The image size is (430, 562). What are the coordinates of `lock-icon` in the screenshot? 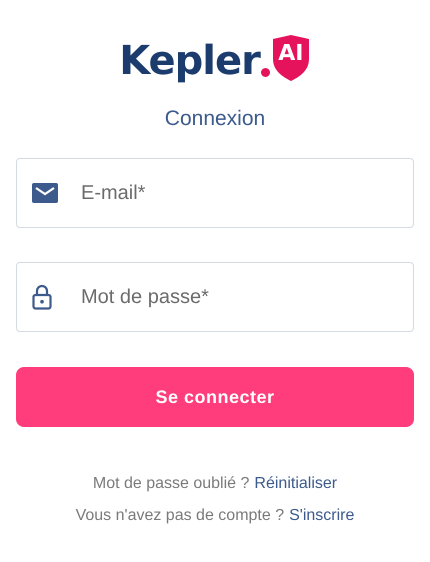 It's located at (42, 297).